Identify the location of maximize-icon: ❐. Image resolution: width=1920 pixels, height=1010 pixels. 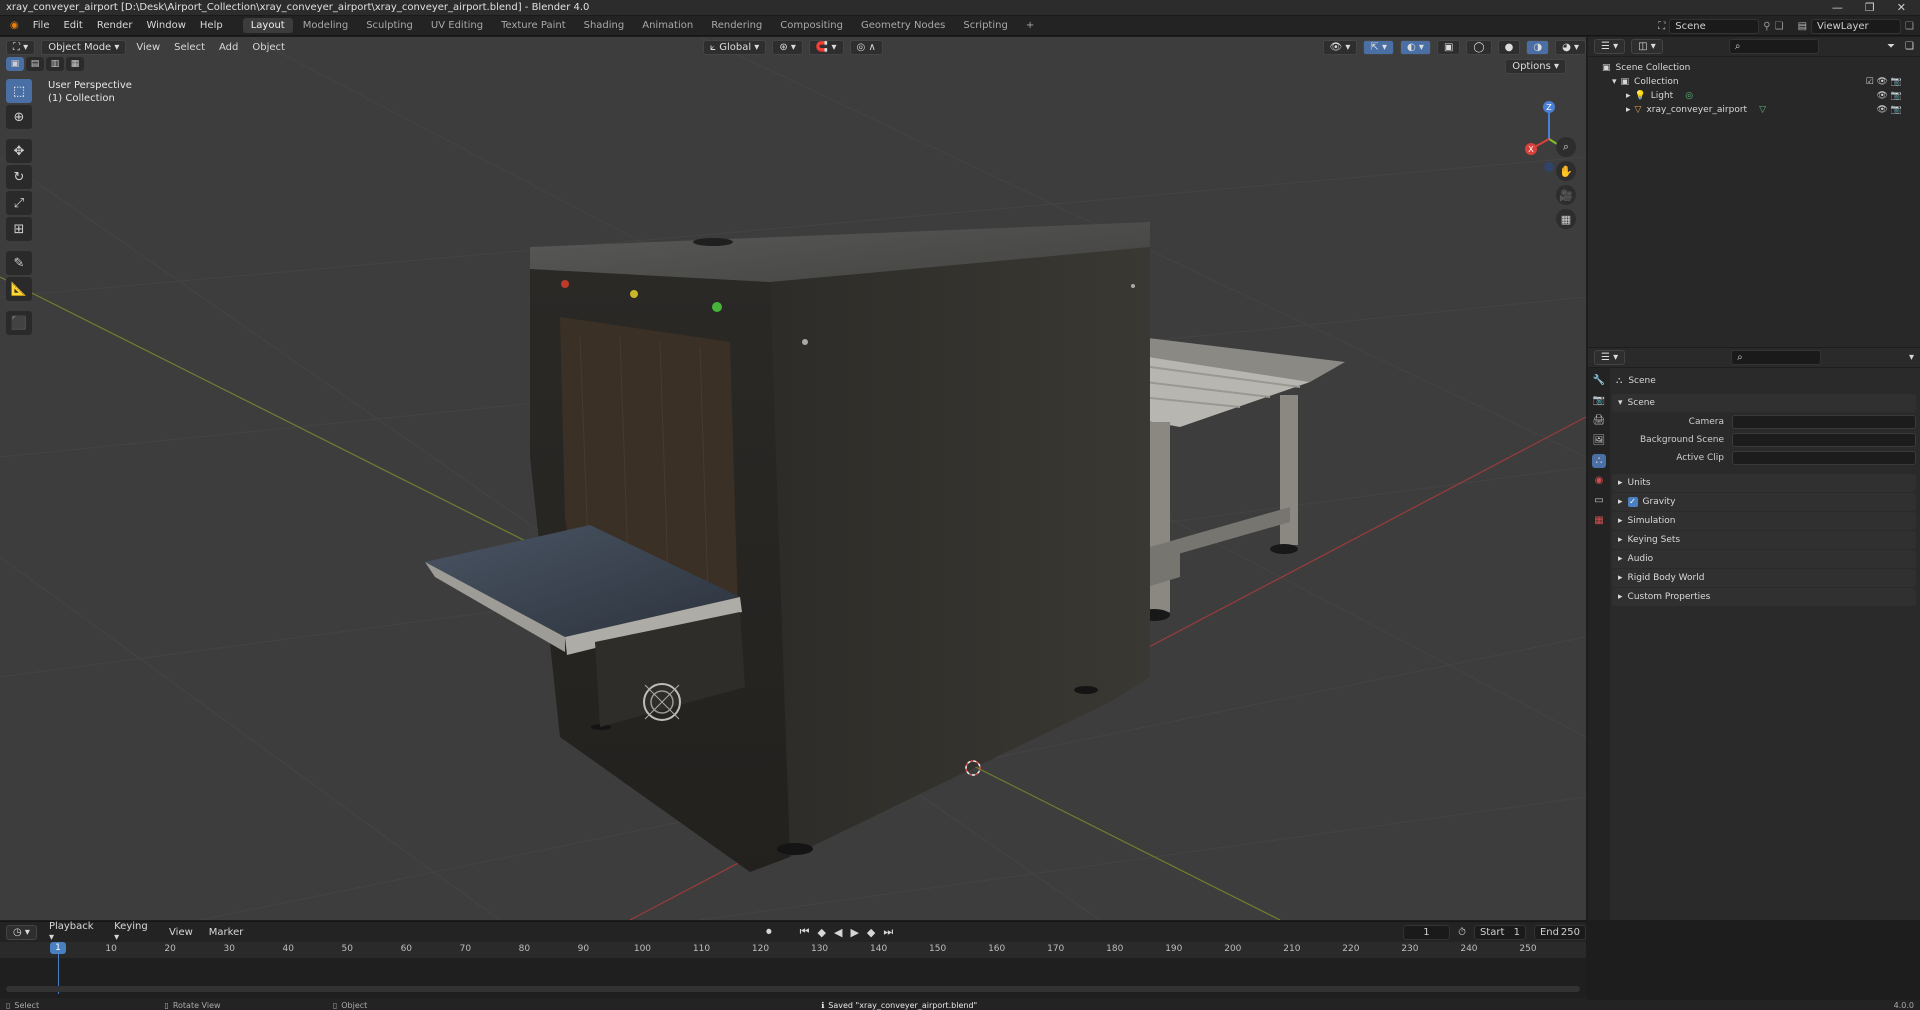
(1870, 7).